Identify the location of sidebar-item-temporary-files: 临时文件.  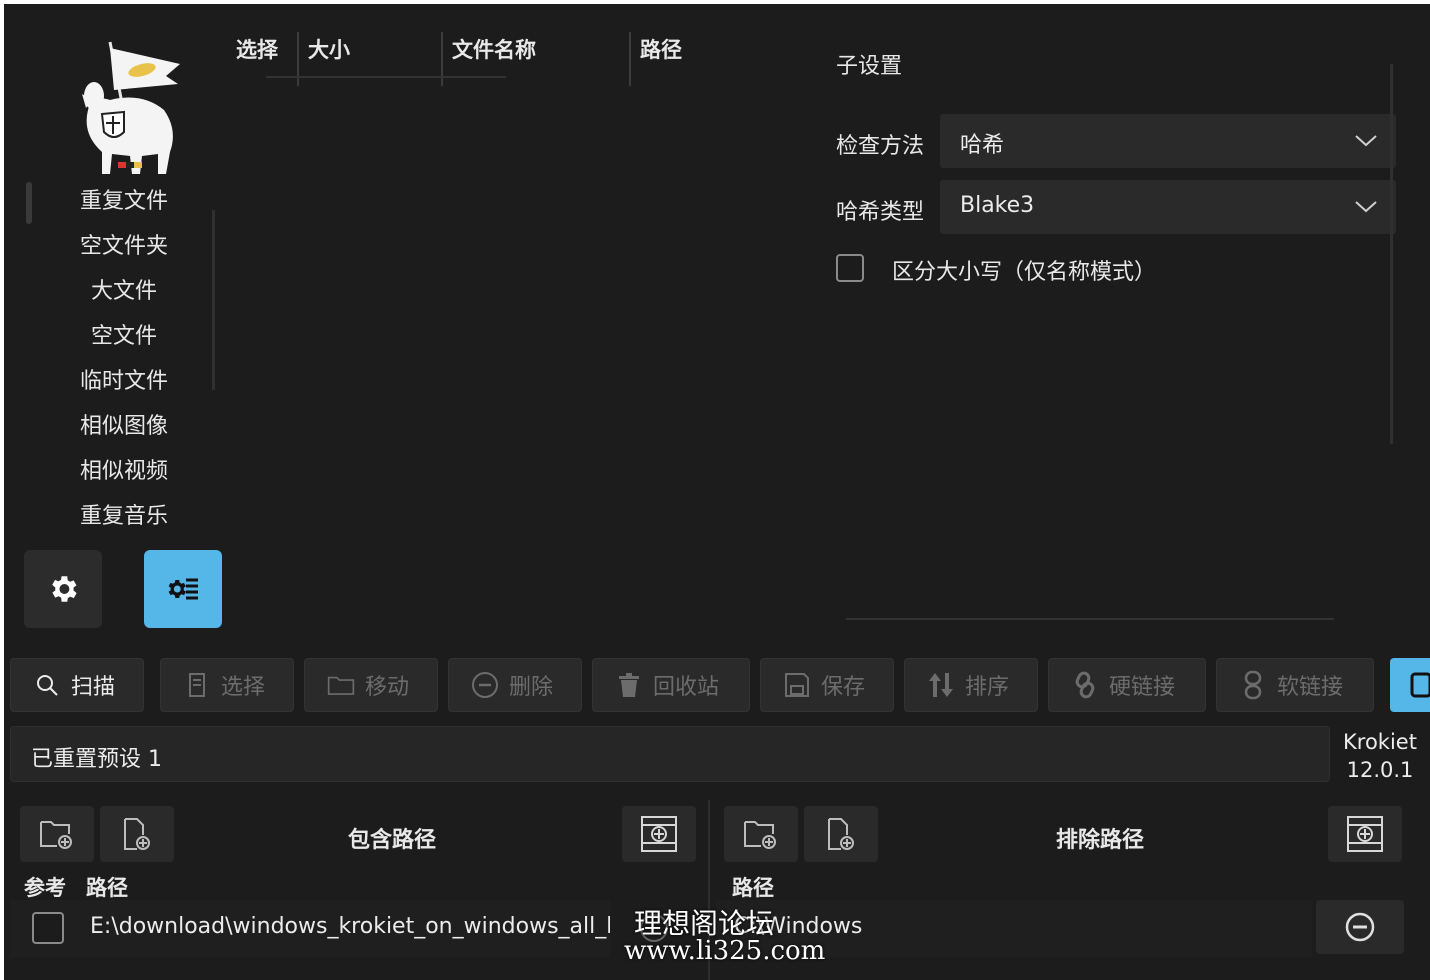
(124, 382).